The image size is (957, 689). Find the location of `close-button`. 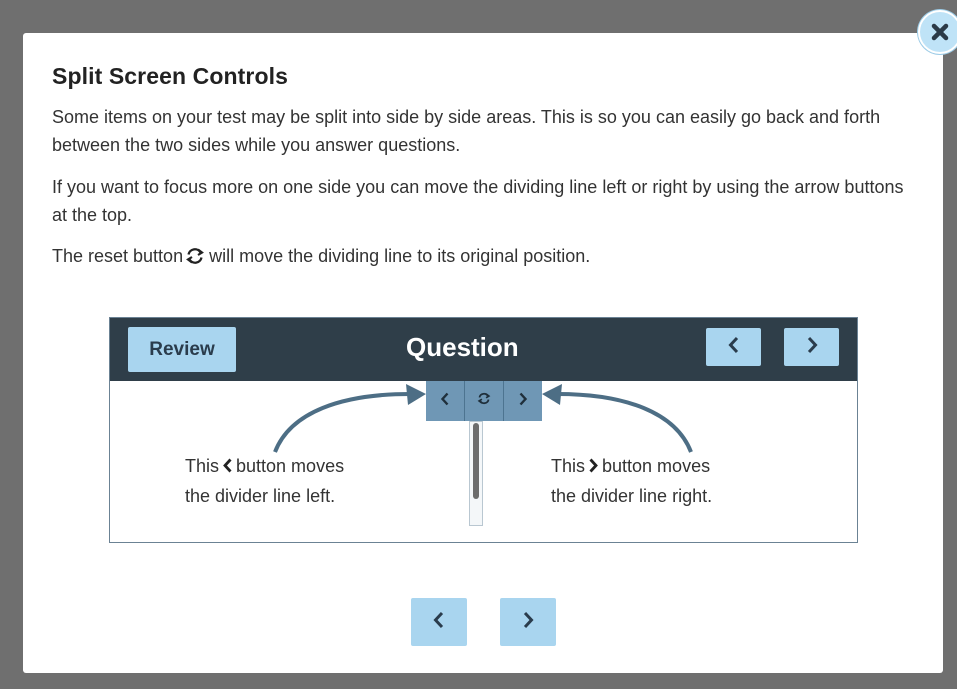

close-button is located at coordinates (937, 32).